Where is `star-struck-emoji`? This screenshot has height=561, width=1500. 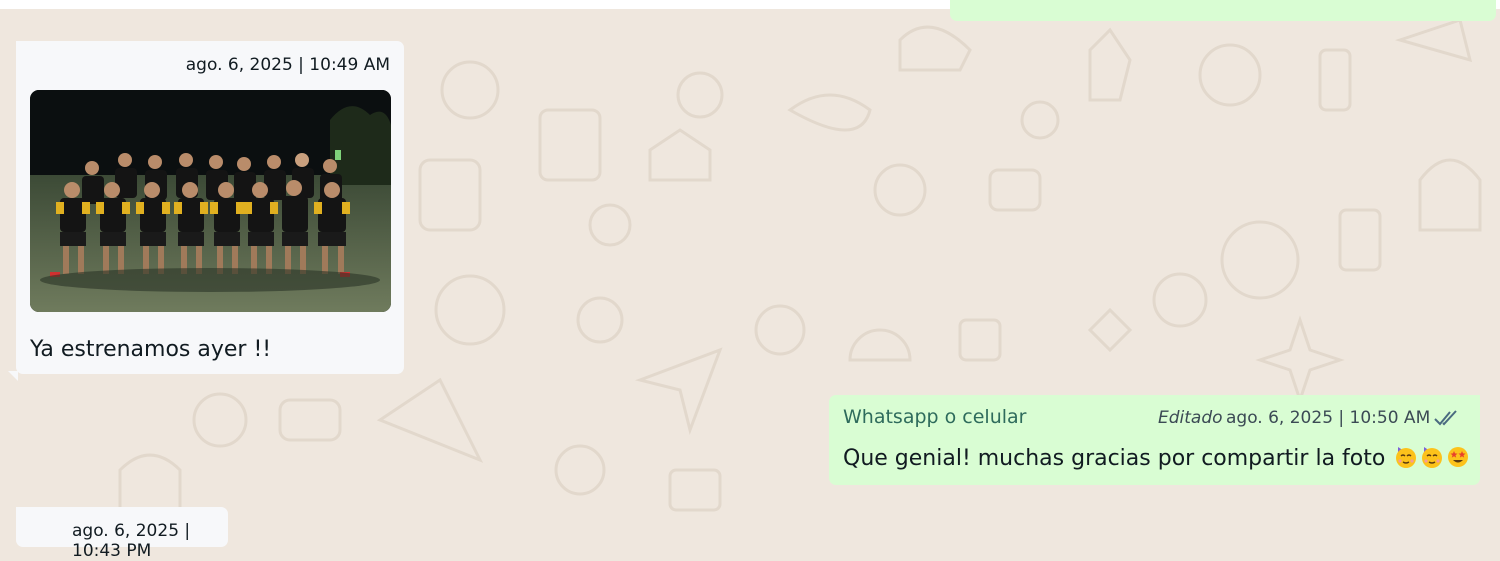
star-struck-emoji is located at coordinates (1458, 457).